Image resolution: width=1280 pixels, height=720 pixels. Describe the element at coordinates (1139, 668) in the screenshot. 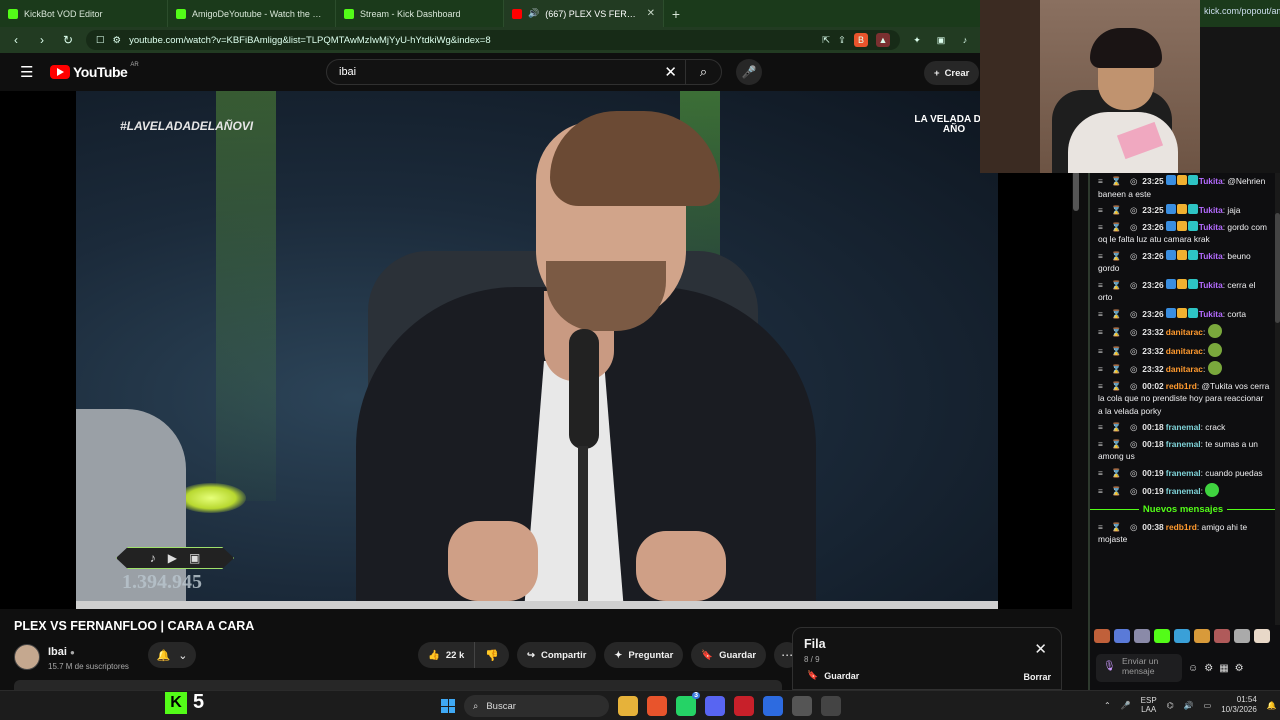

I see `chat-message-input: 🎙 Enviar un mensaje` at that location.